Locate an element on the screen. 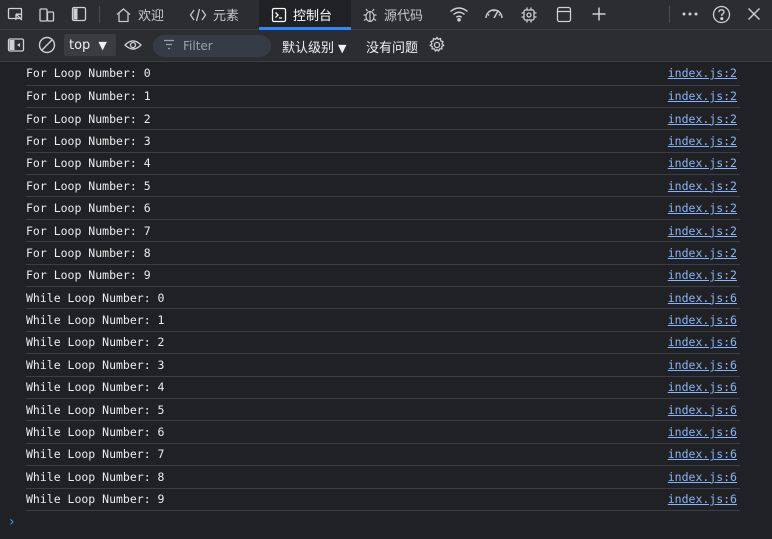 This screenshot has width=772, height=539. console-message-text: For Loop Number: 8 is located at coordinates (88, 252).